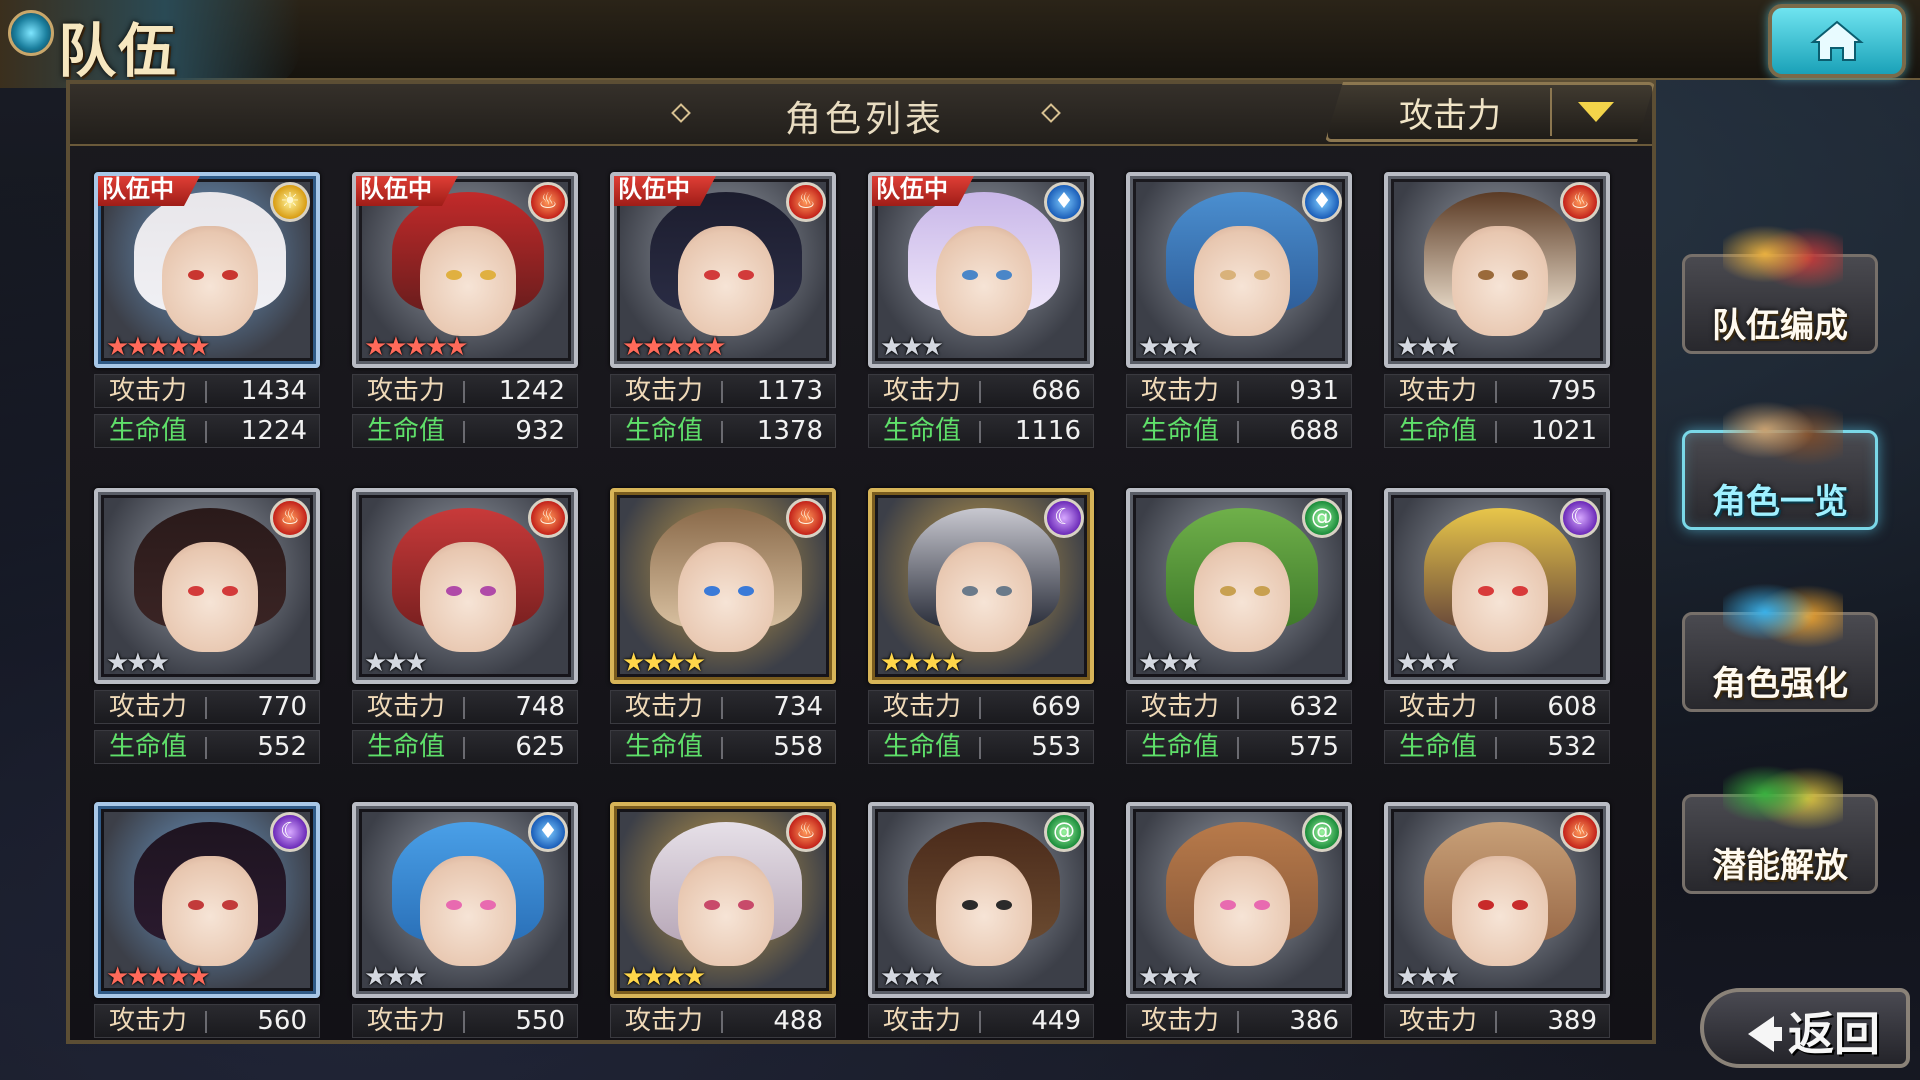 This screenshot has width=1920, height=1080. I want to click on character-card: 队伍中 ♦ ★★★ 攻击力 686 生命值 1116, so click(981, 310).